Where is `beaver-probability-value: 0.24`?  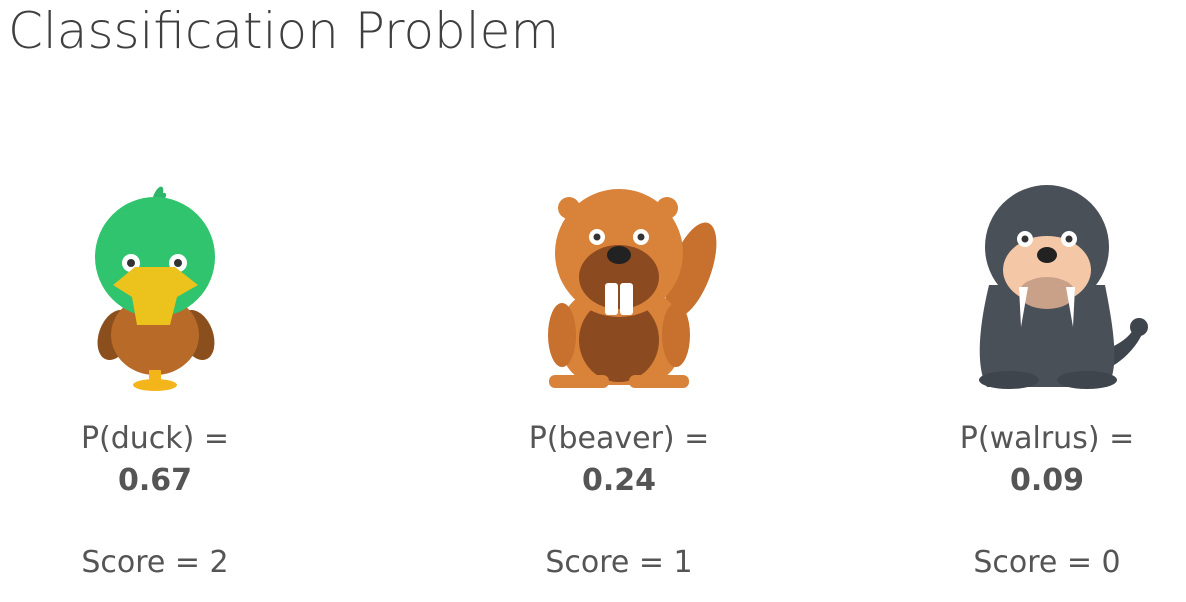
beaver-probability-value: 0.24 is located at coordinates (619, 480).